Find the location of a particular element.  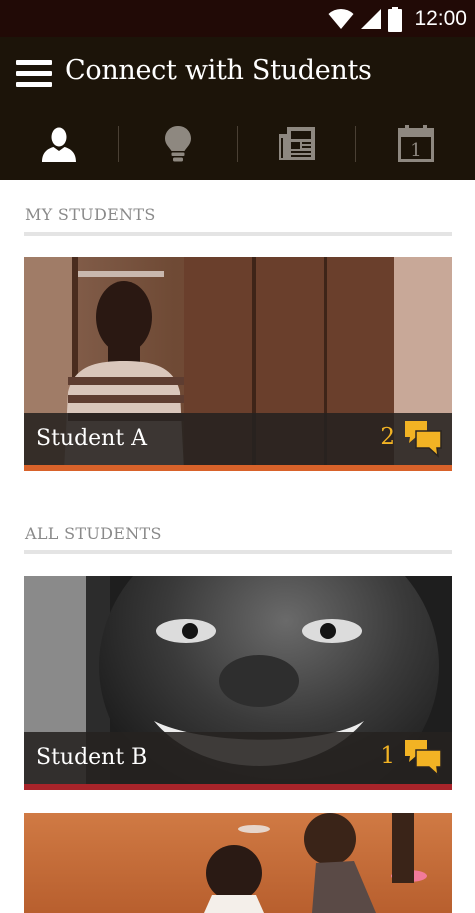

tab-calendar: 1 is located at coordinates (415, 144).